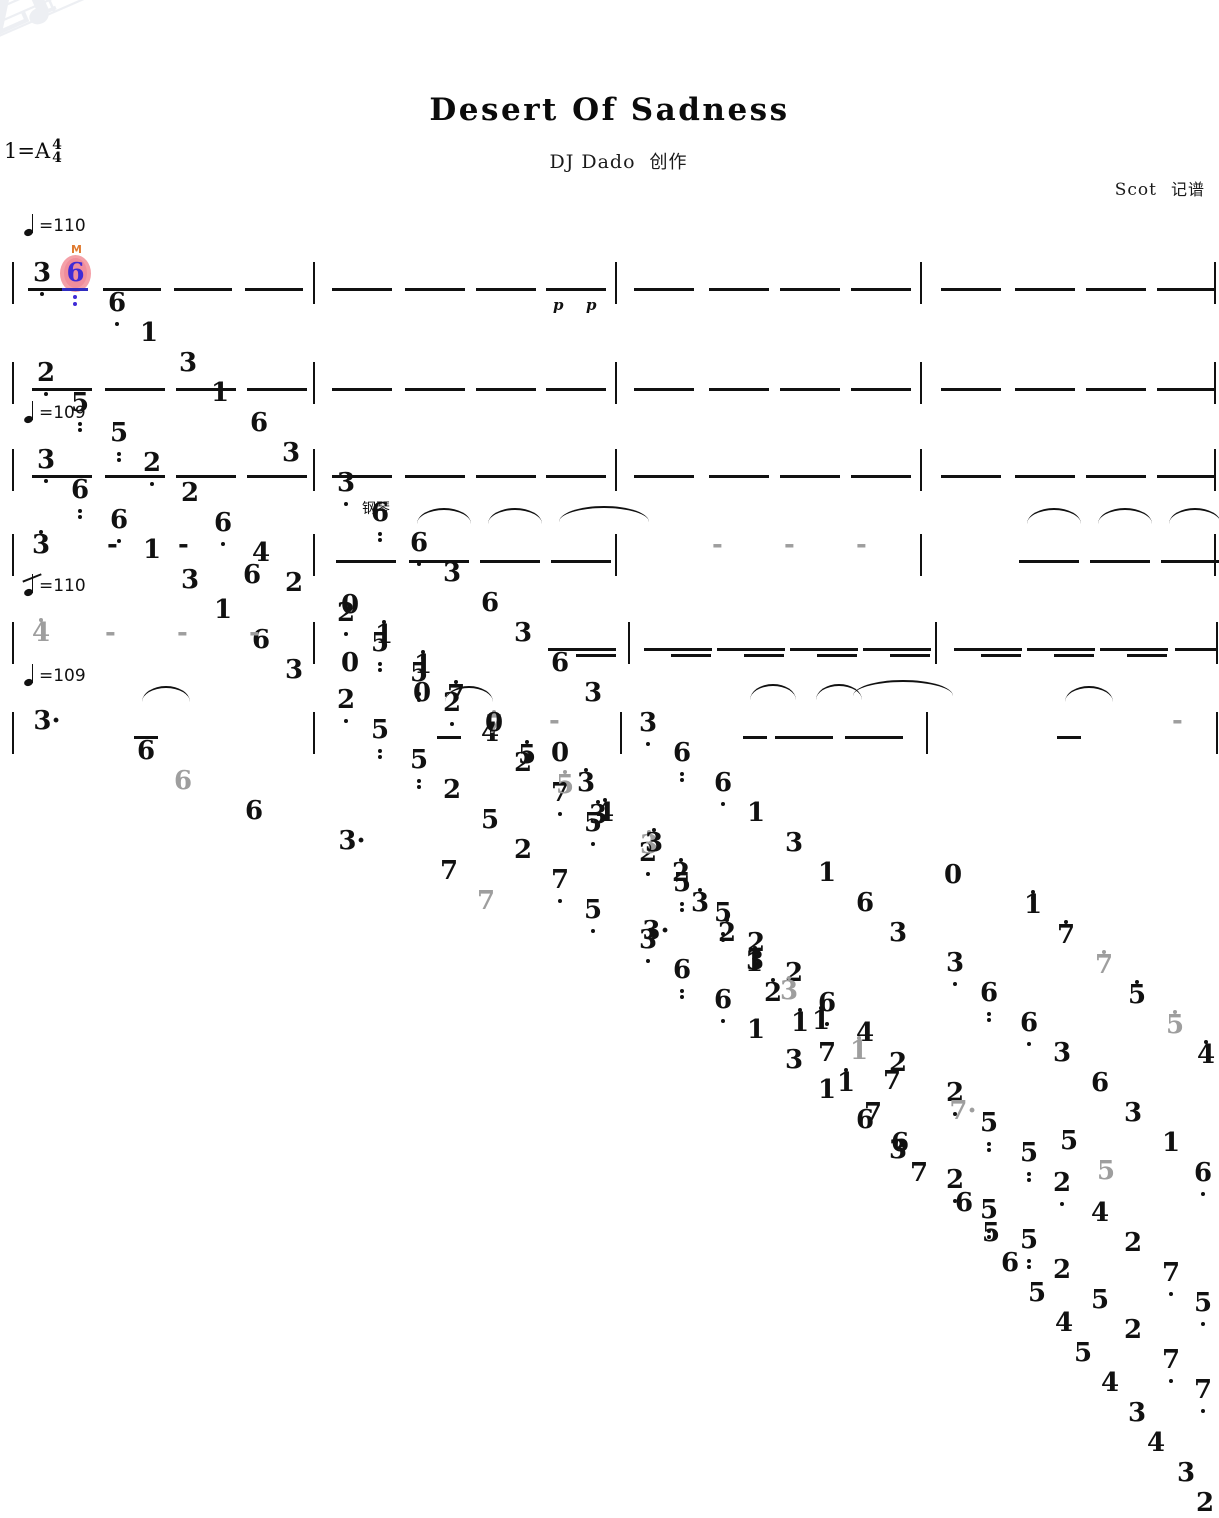  Describe the element at coordinates (609, 110) in the screenshot. I see `page-title: Desert Of Sadness` at that location.